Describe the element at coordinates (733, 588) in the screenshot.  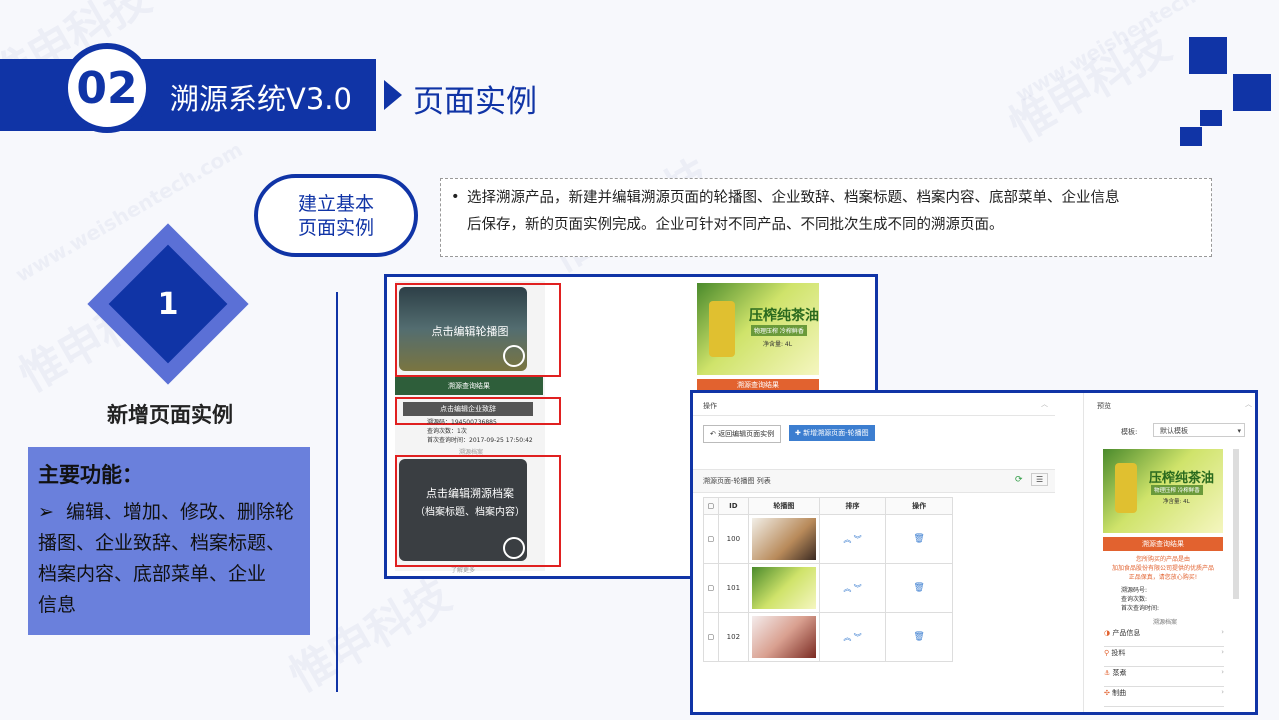
I see `row-id: 101` at that location.